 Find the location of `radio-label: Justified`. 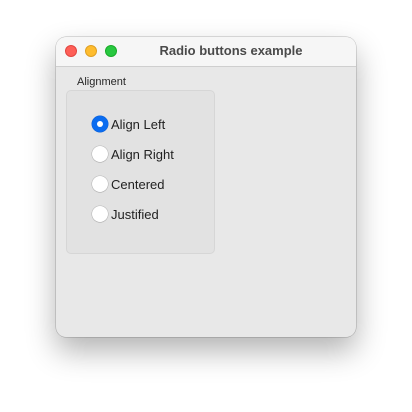

radio-label: Justified is located at coordinates (135, 214).